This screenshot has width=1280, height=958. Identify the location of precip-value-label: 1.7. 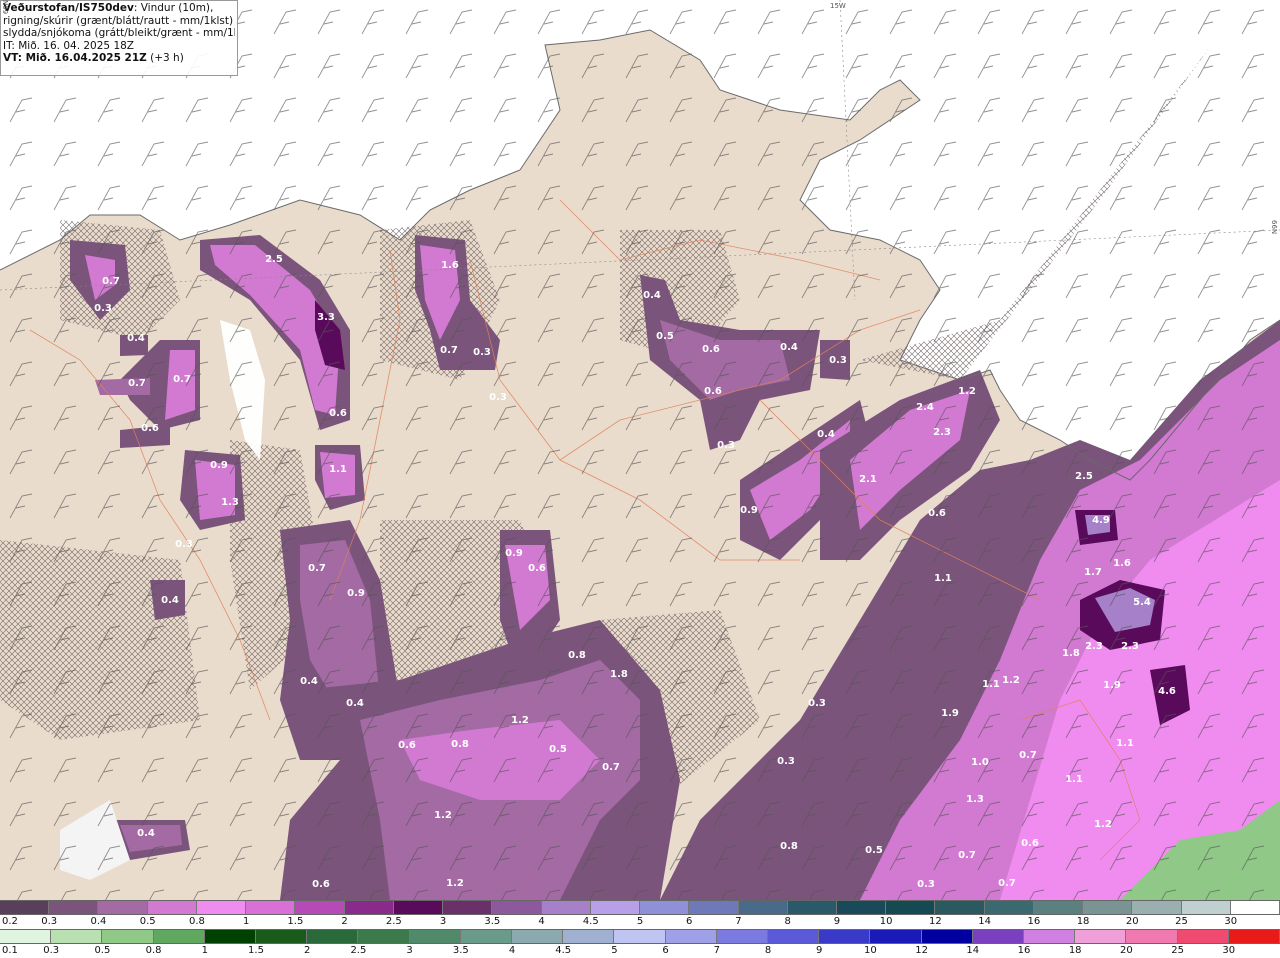
(1093, 572).